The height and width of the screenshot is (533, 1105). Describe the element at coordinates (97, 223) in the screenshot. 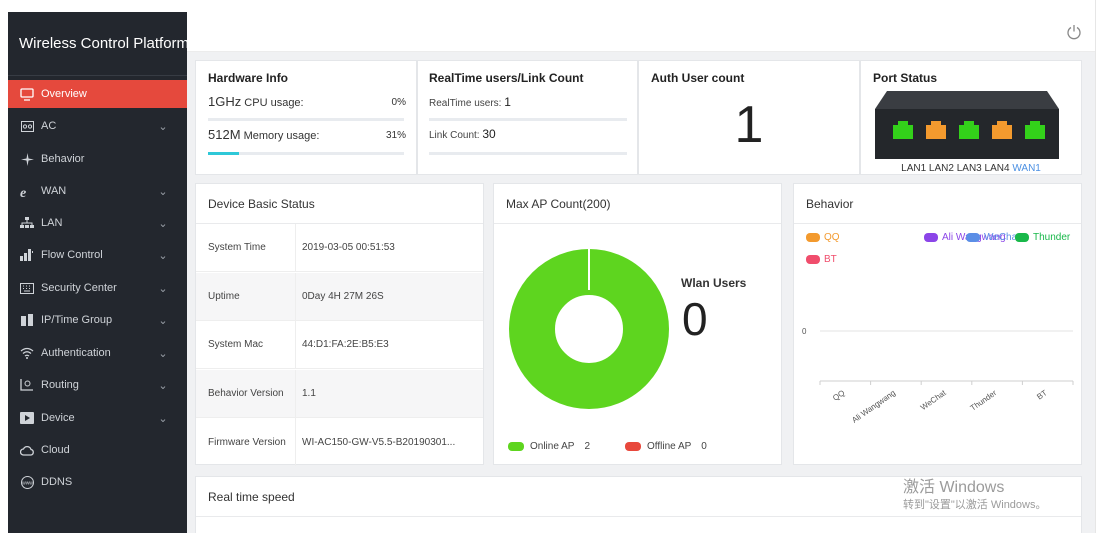

I see `sidebar-item-lan: LAN ⌄` at that location.